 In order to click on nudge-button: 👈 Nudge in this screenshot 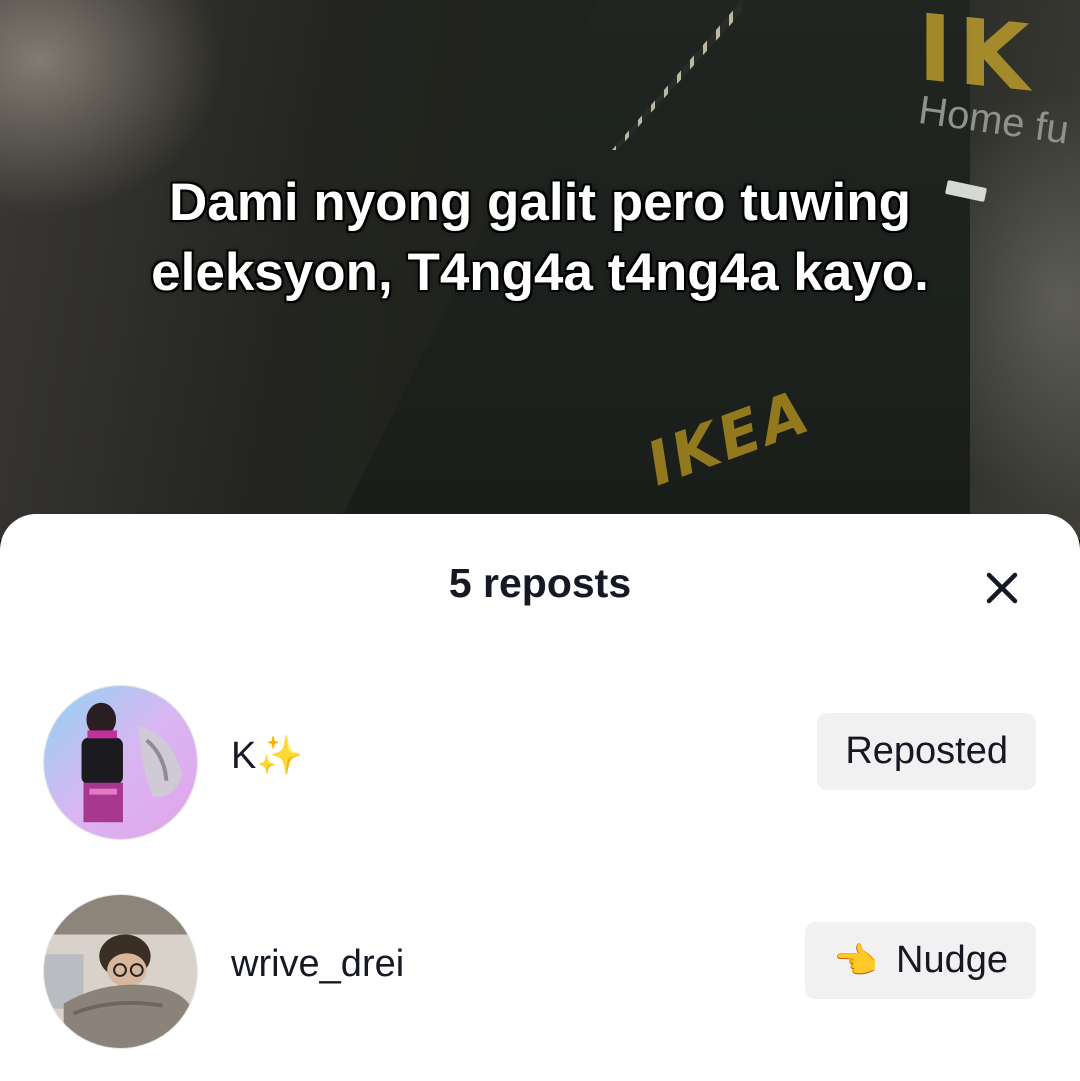, I will do `click(920, 960)`.